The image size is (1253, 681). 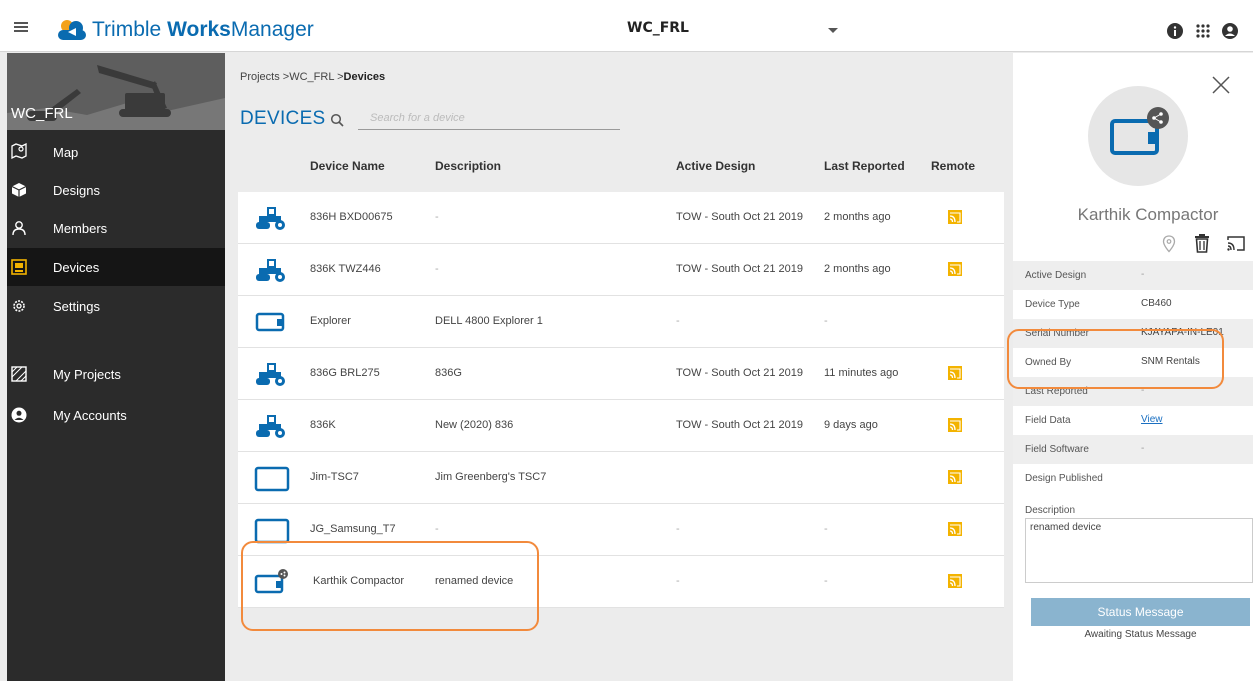 I want to click on breadcrumb: Projects >WC_FRL >Devices, so click(x=312, y=77).